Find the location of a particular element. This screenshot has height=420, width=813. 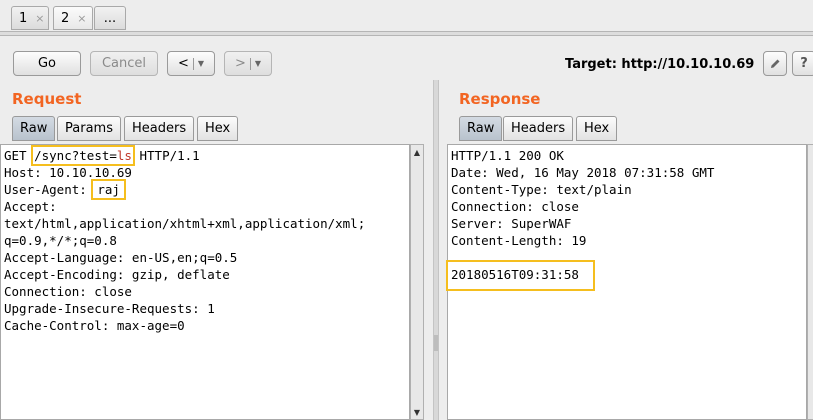

back-button: < ▼ is located at coordinates (191, 63).